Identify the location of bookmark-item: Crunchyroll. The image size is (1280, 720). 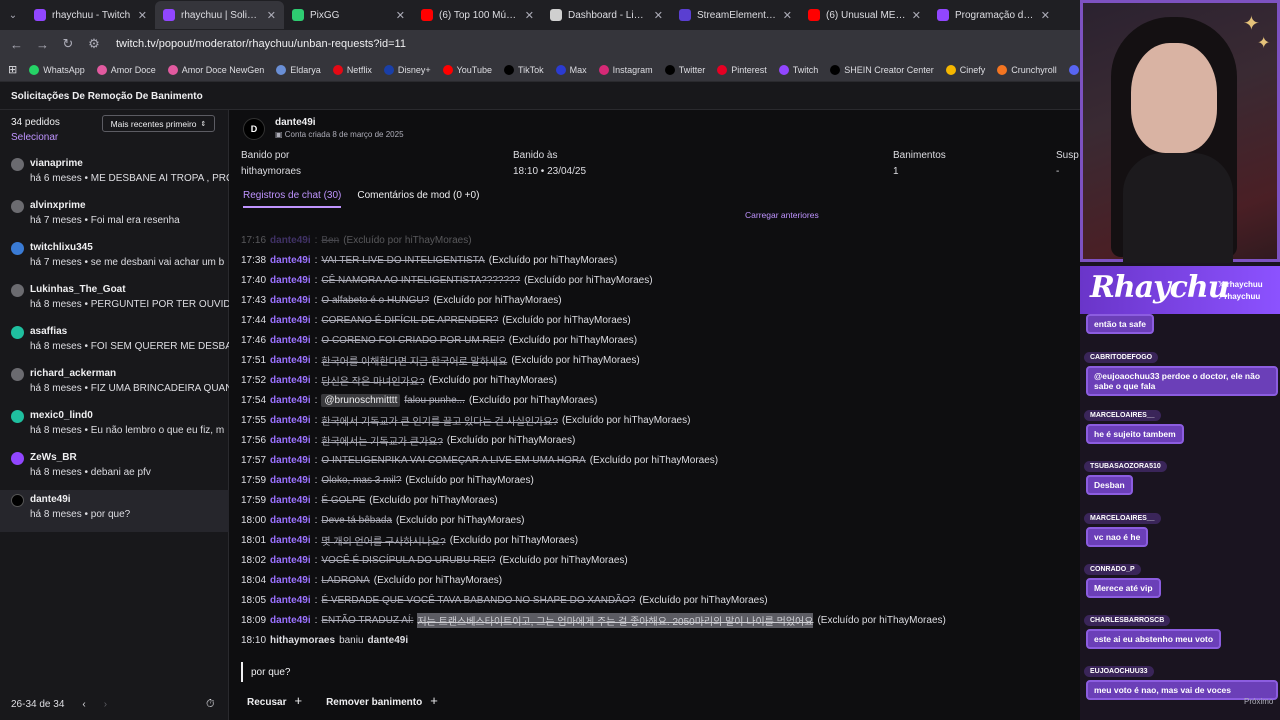
(1027, 69).